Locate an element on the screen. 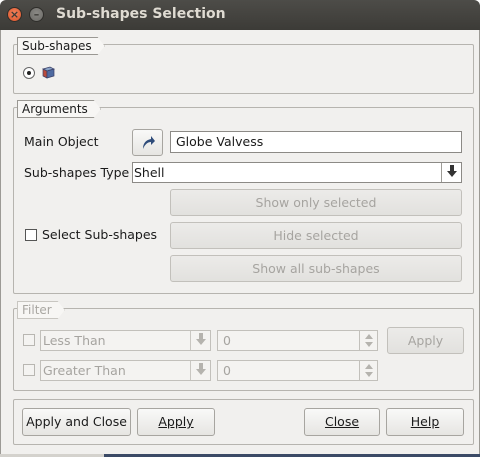  close-label: Close is located at coordinates (342, 421).